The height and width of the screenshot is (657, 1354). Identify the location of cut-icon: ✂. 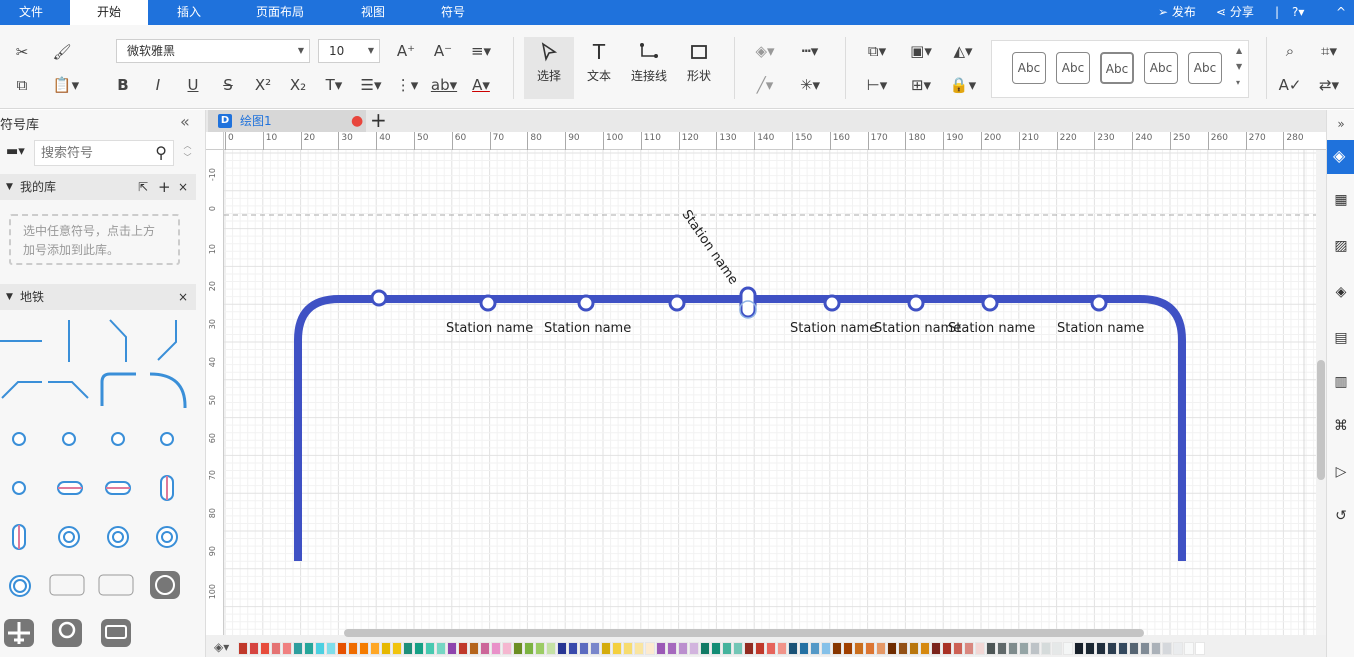
(22, 52).